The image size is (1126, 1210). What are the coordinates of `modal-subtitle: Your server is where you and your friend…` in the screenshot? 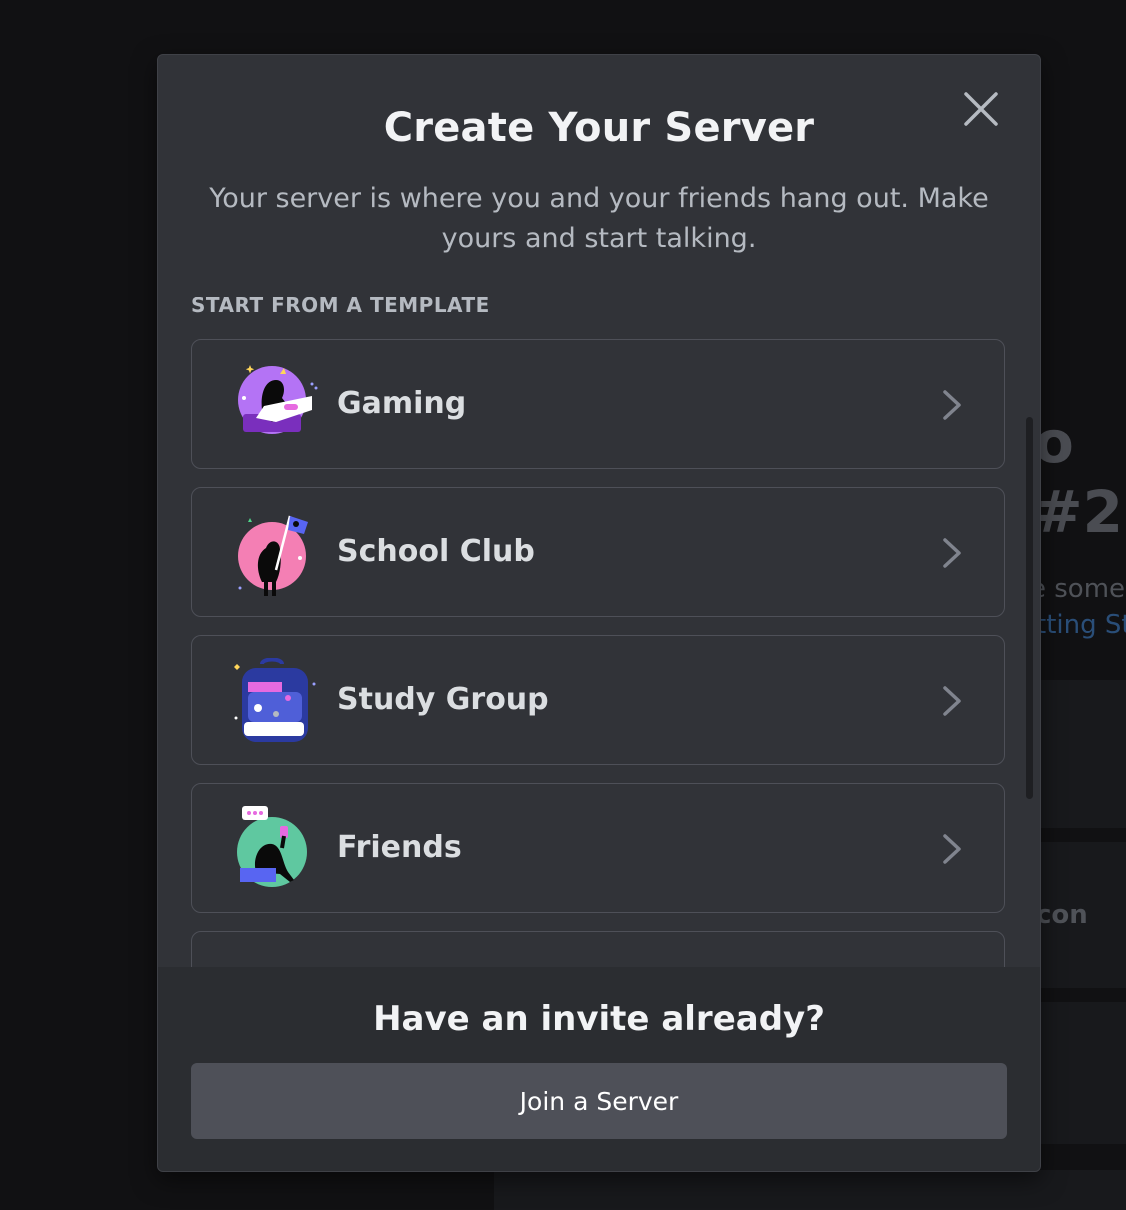 It's located at (599, 218).